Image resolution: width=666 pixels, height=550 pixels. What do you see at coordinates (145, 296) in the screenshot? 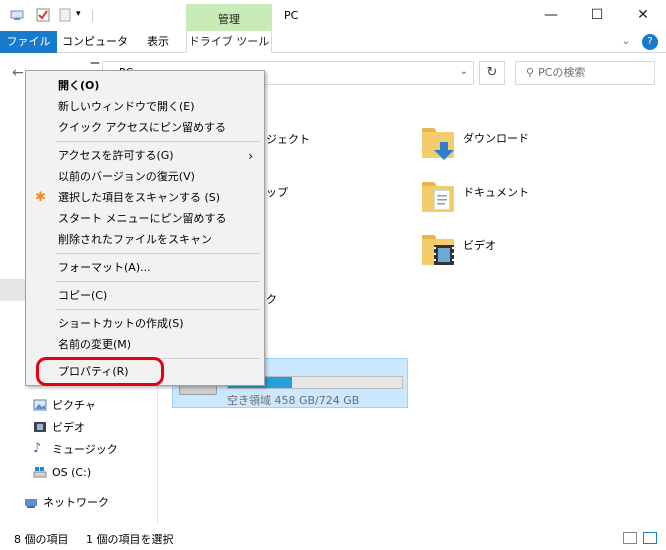
I see `menu-item-copy: コピー(C)` at bounding box center [145, 296].